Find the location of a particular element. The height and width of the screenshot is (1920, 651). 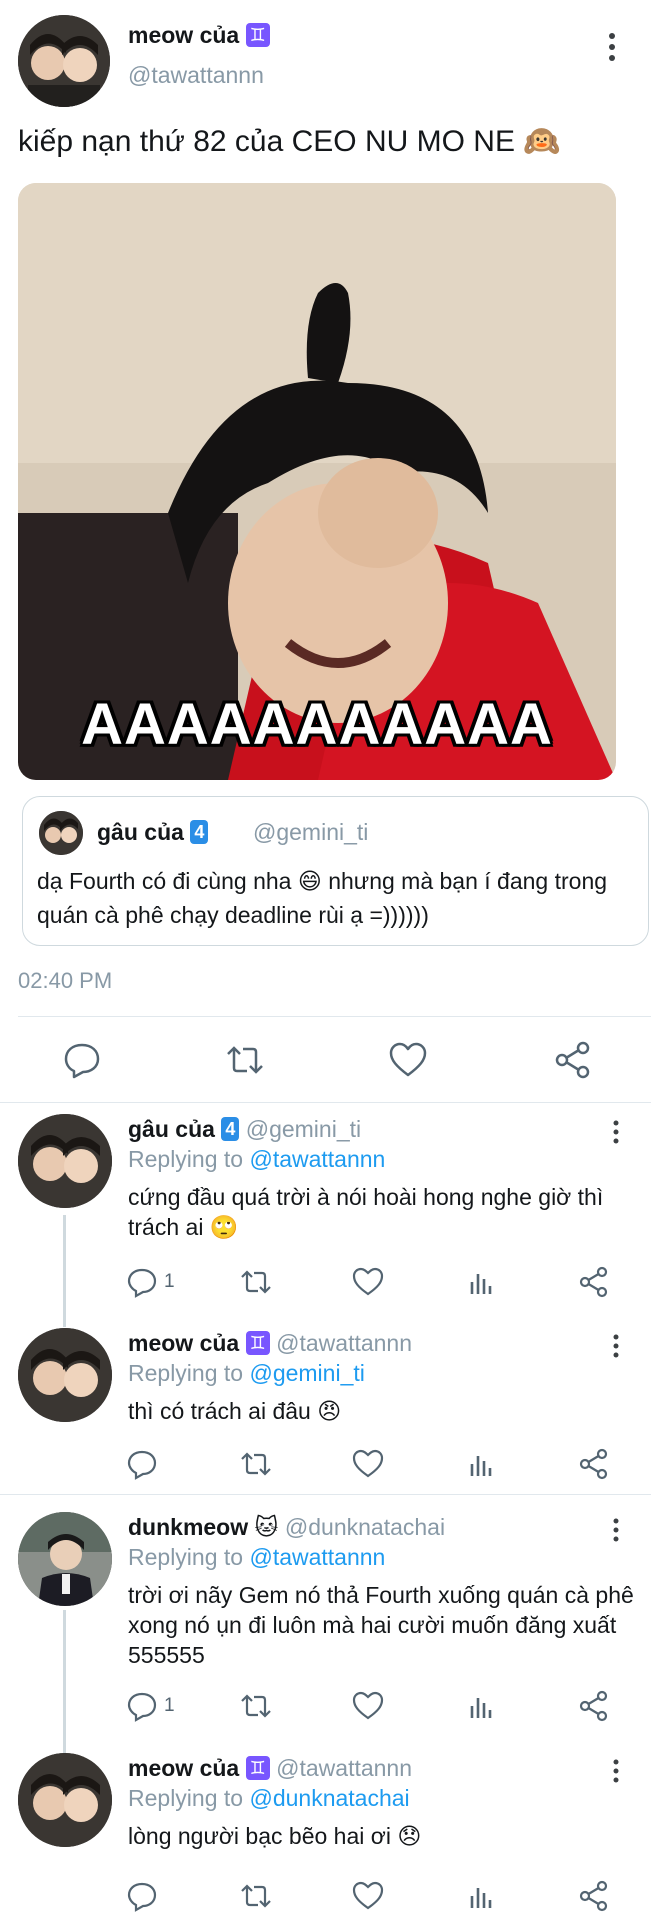

reply-text: lòng người bạc bẽo hai ơi 😞 is located at coordinates (383, 1836).